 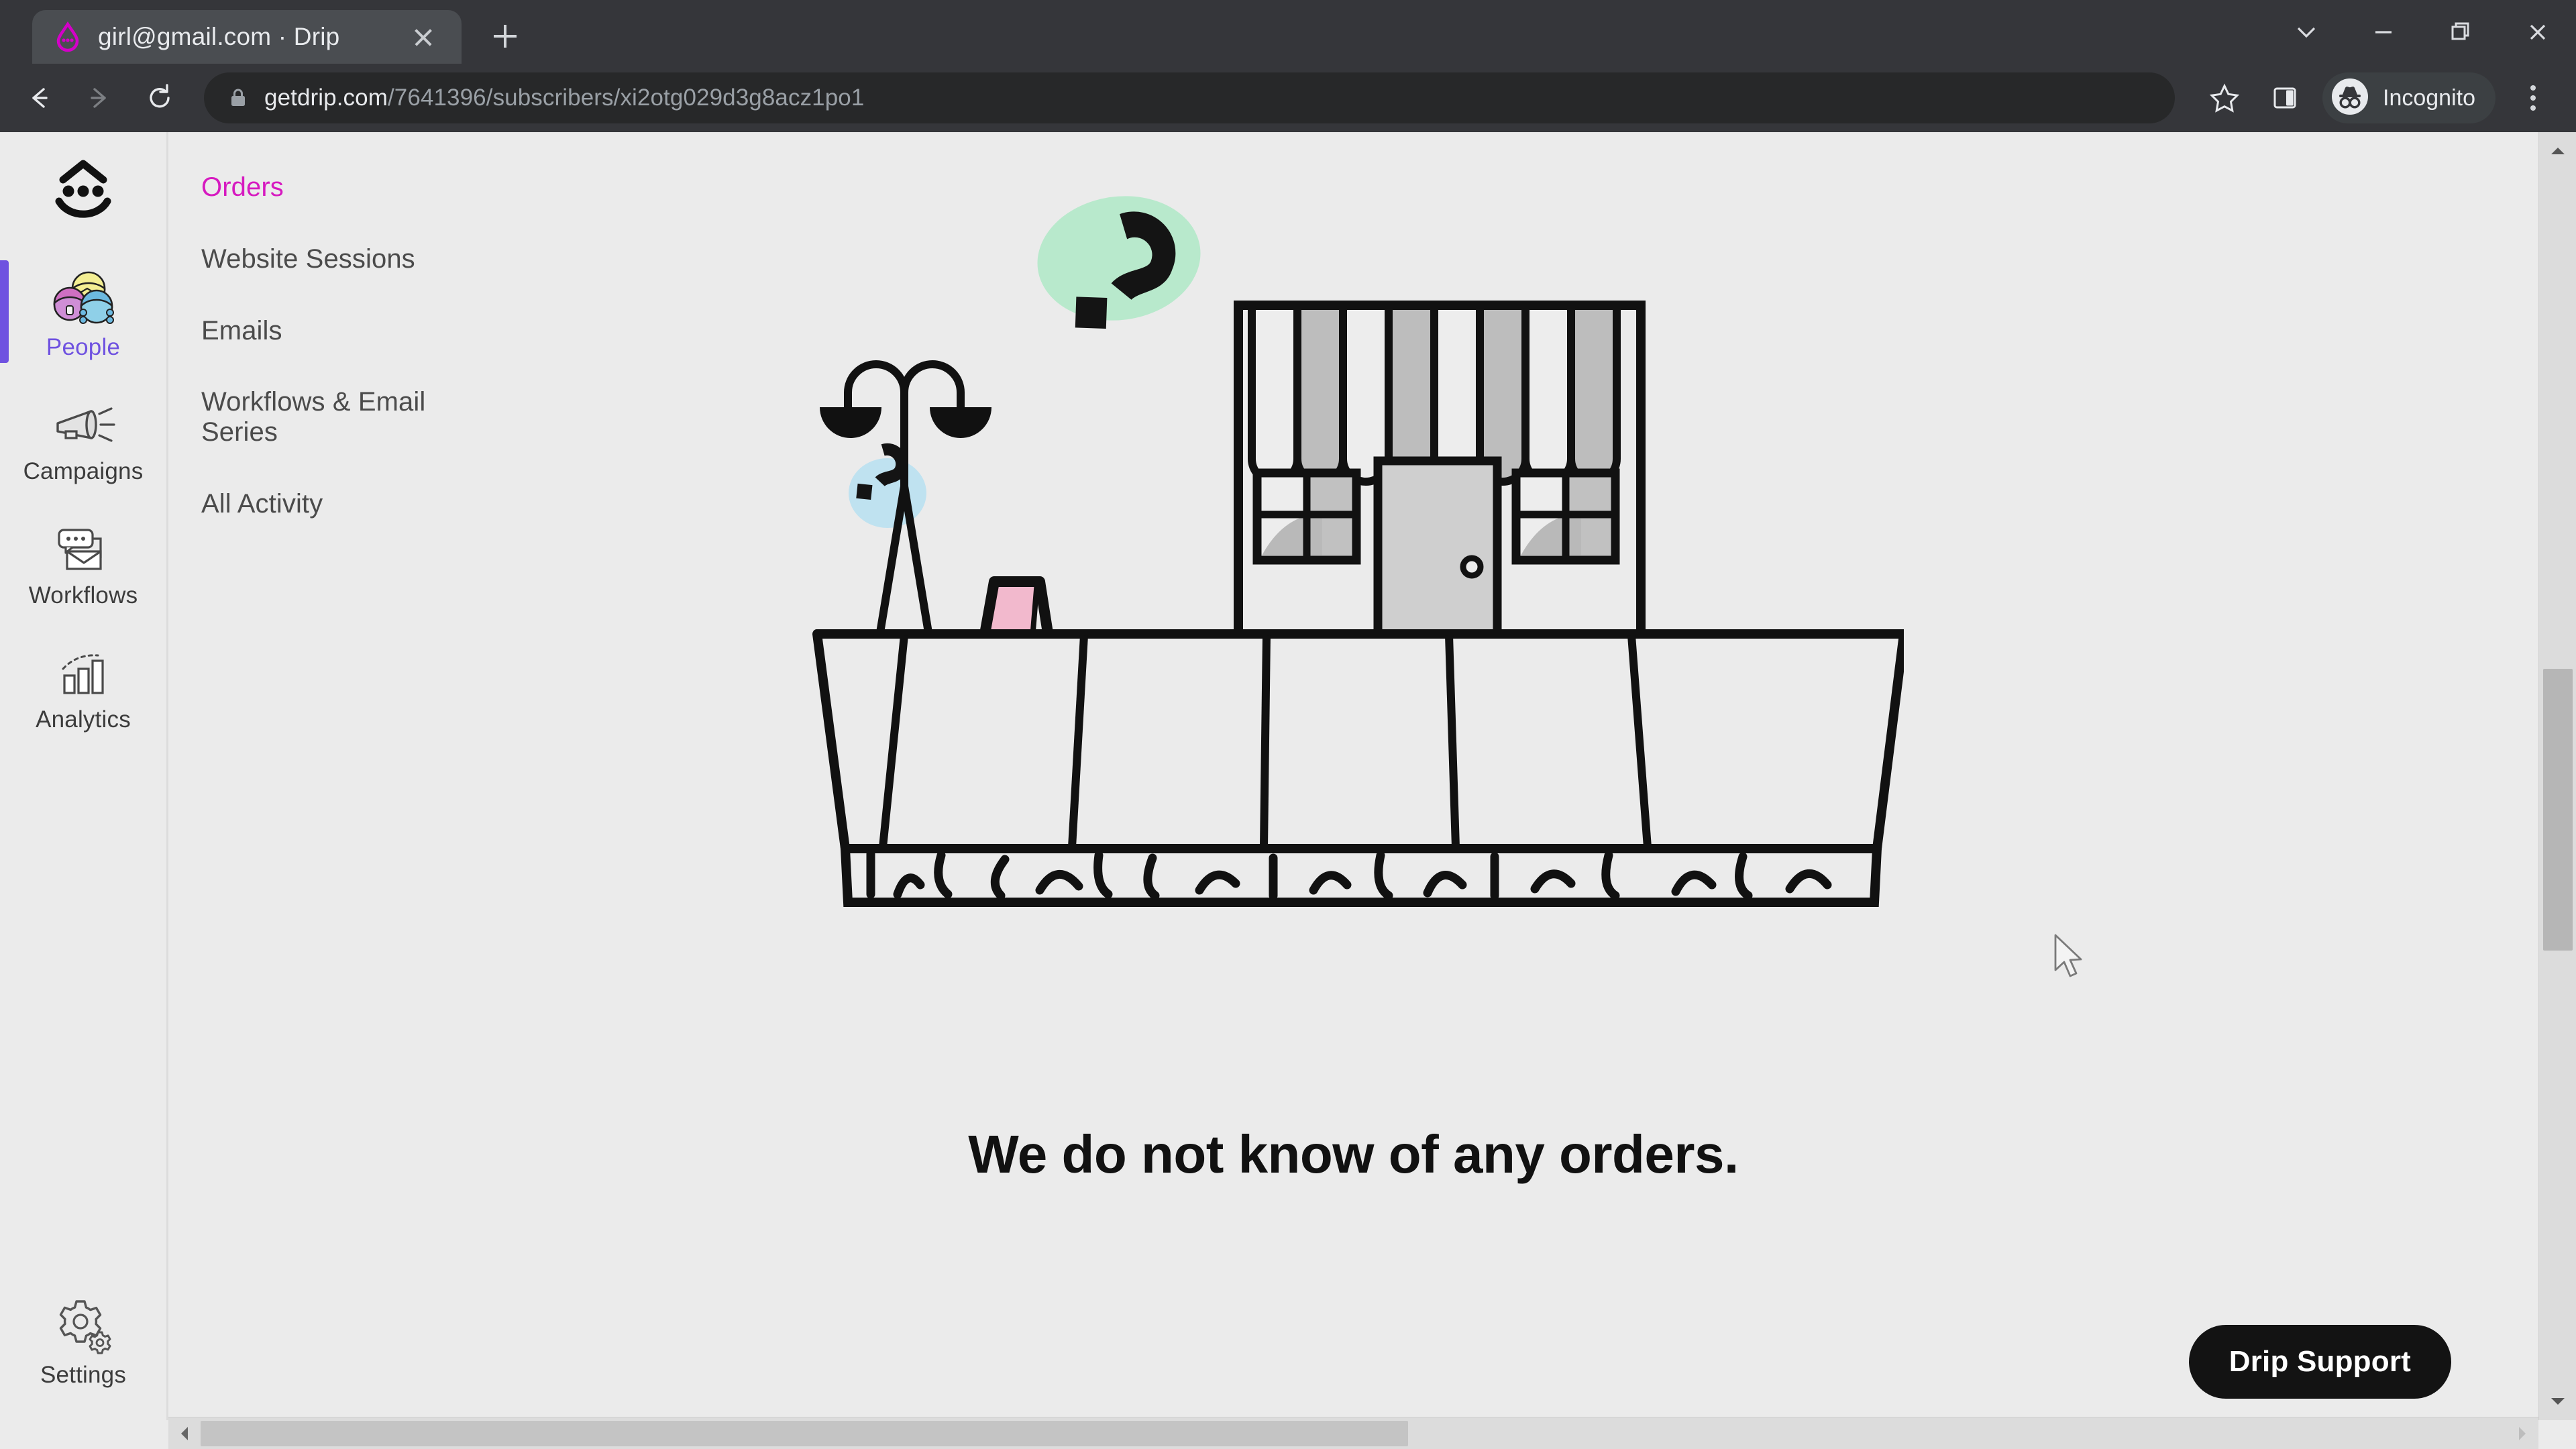 What do you see at coordinates (1437, 550) in the screenshot?
I see `store-door` at bounding box center [1437, 550].